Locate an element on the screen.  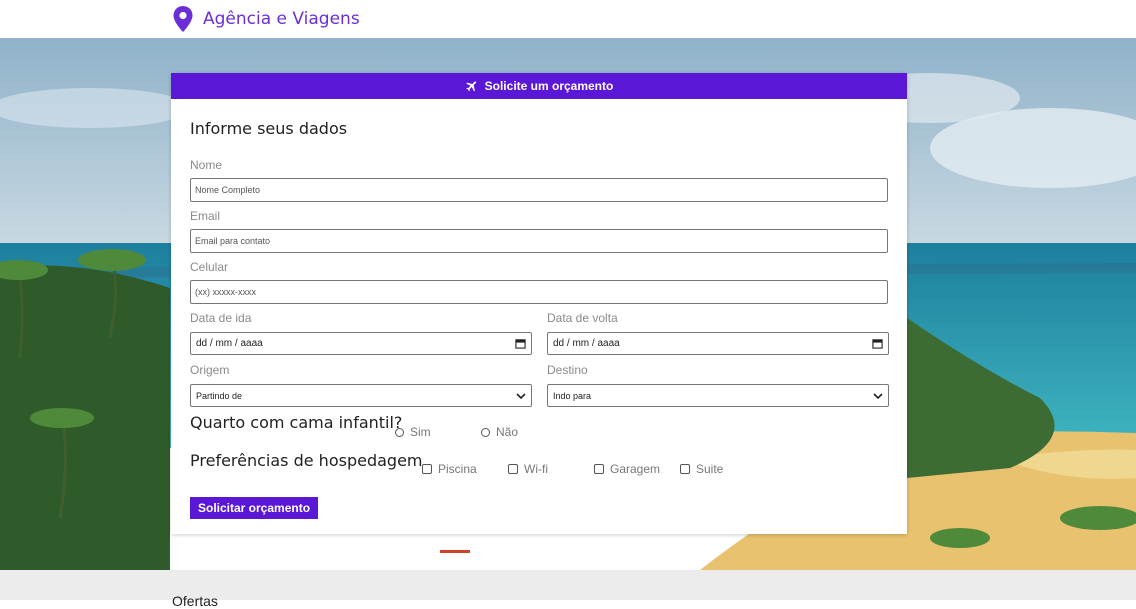
data-volta-label: Data de volta is located at coordinates (582, 318).